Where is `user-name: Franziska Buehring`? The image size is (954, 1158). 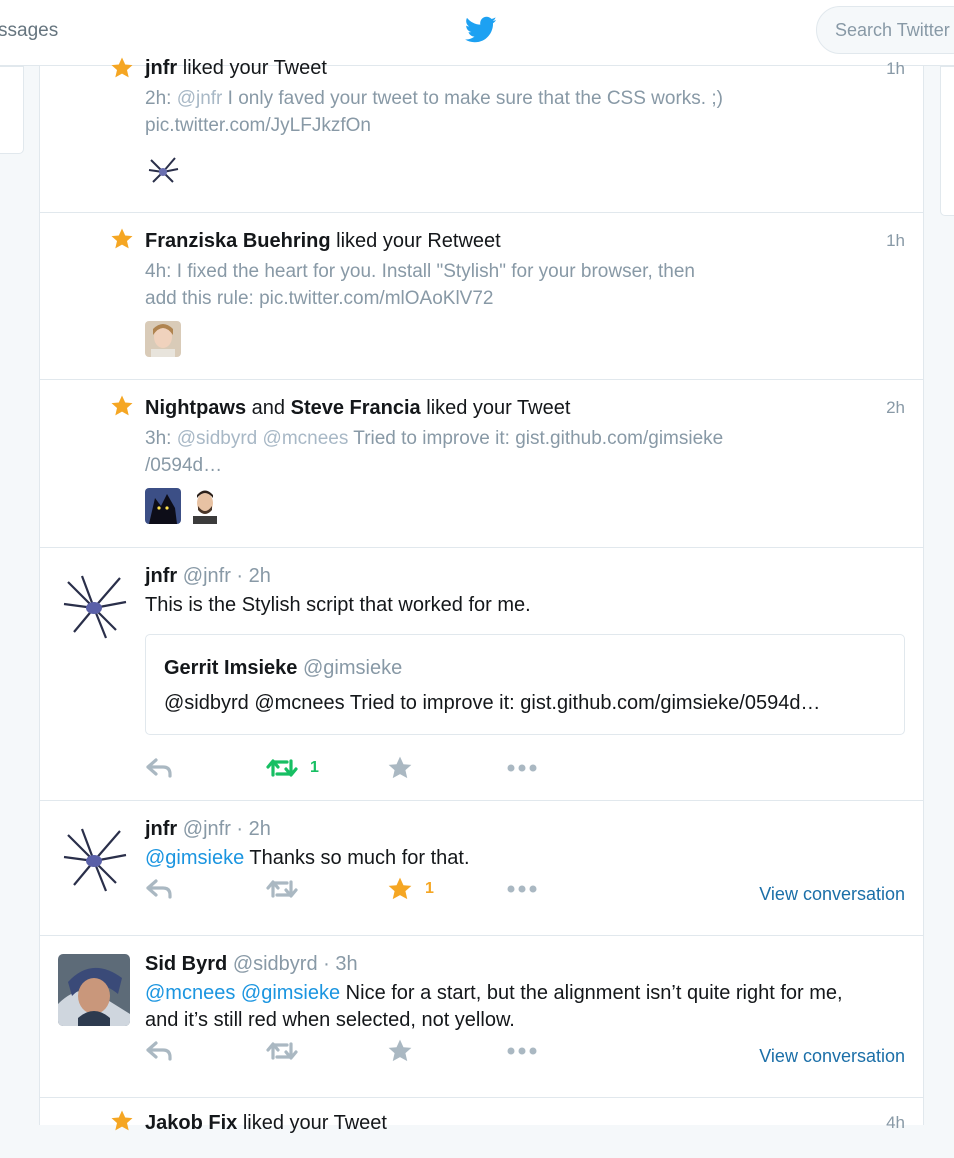 user-name: Franziska Buehring is located at coordinates (238, 241).